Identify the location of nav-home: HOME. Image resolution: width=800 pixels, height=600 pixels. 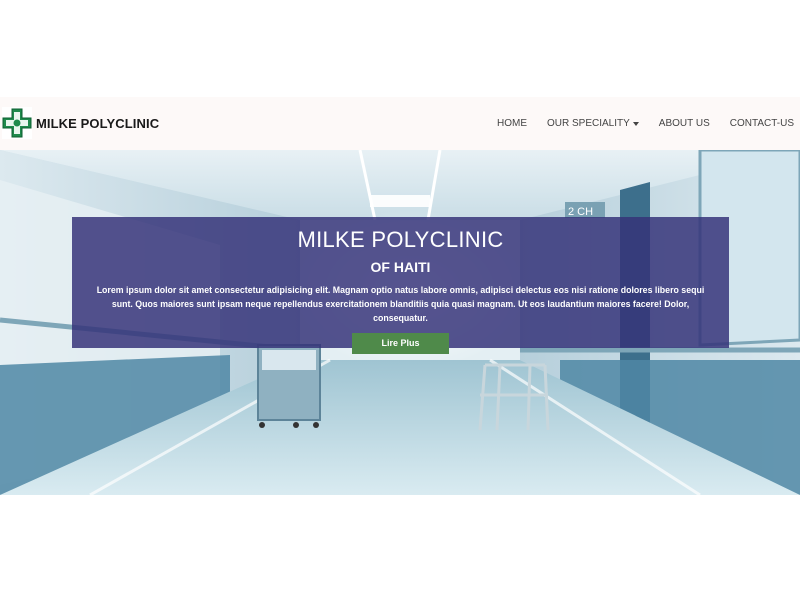
(512, 123).